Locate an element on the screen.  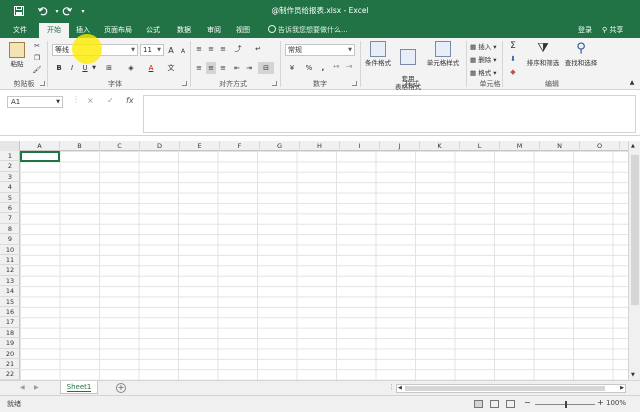
font-launcher-icon is located at coordinates (184, 83).